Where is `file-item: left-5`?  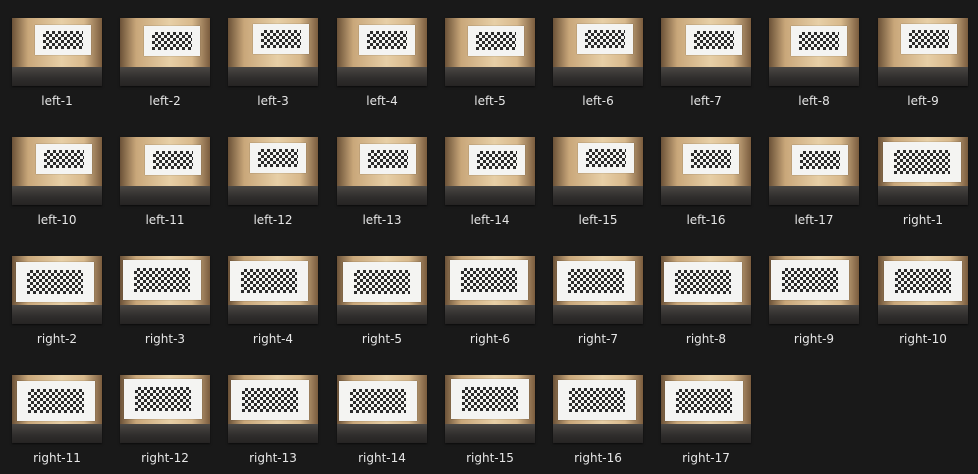 file-item: left-5 is located at coordinates (495, 68).